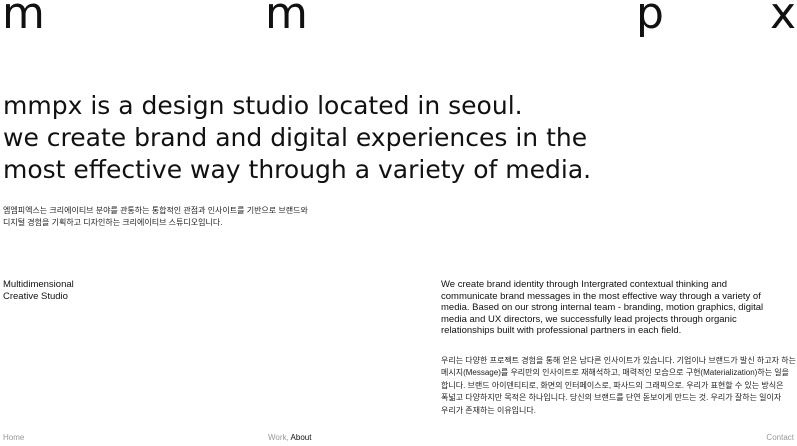 Image resolution: width=797 pixels, height=446 pixels. What do you see at coordinates (650, 19) in the screenshot?
I see `logo-letter: p` at bounding box center [650, 19].